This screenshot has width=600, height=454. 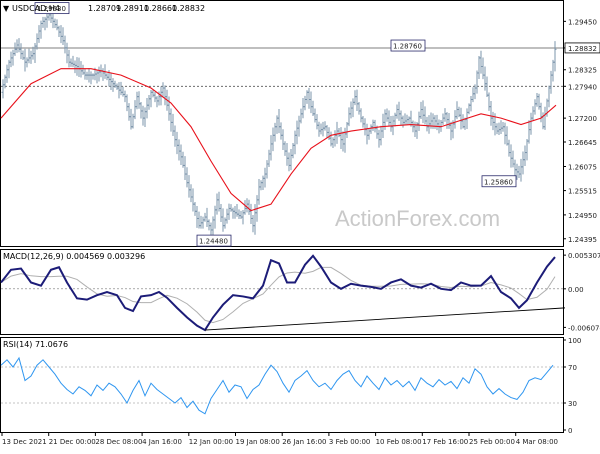 What do you see at coordinates (574, 341) in the screenshot?
I see `rsi-y-tick-label: 100` at bounding box center [574, 341].